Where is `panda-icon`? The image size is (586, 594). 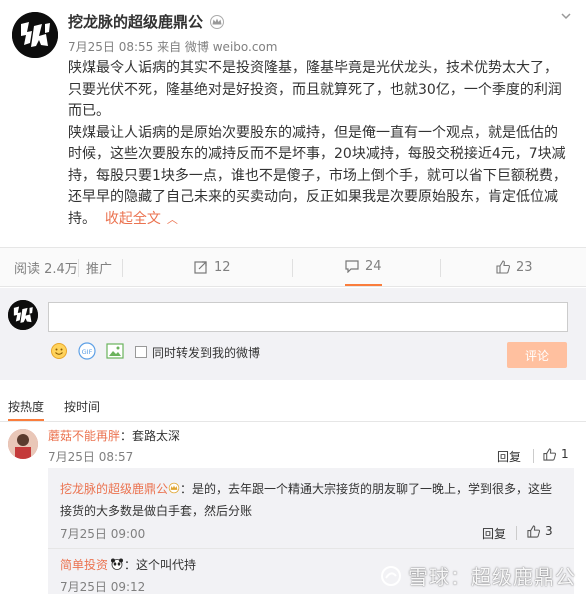
panda-icon is located at coordinates (117, 564).